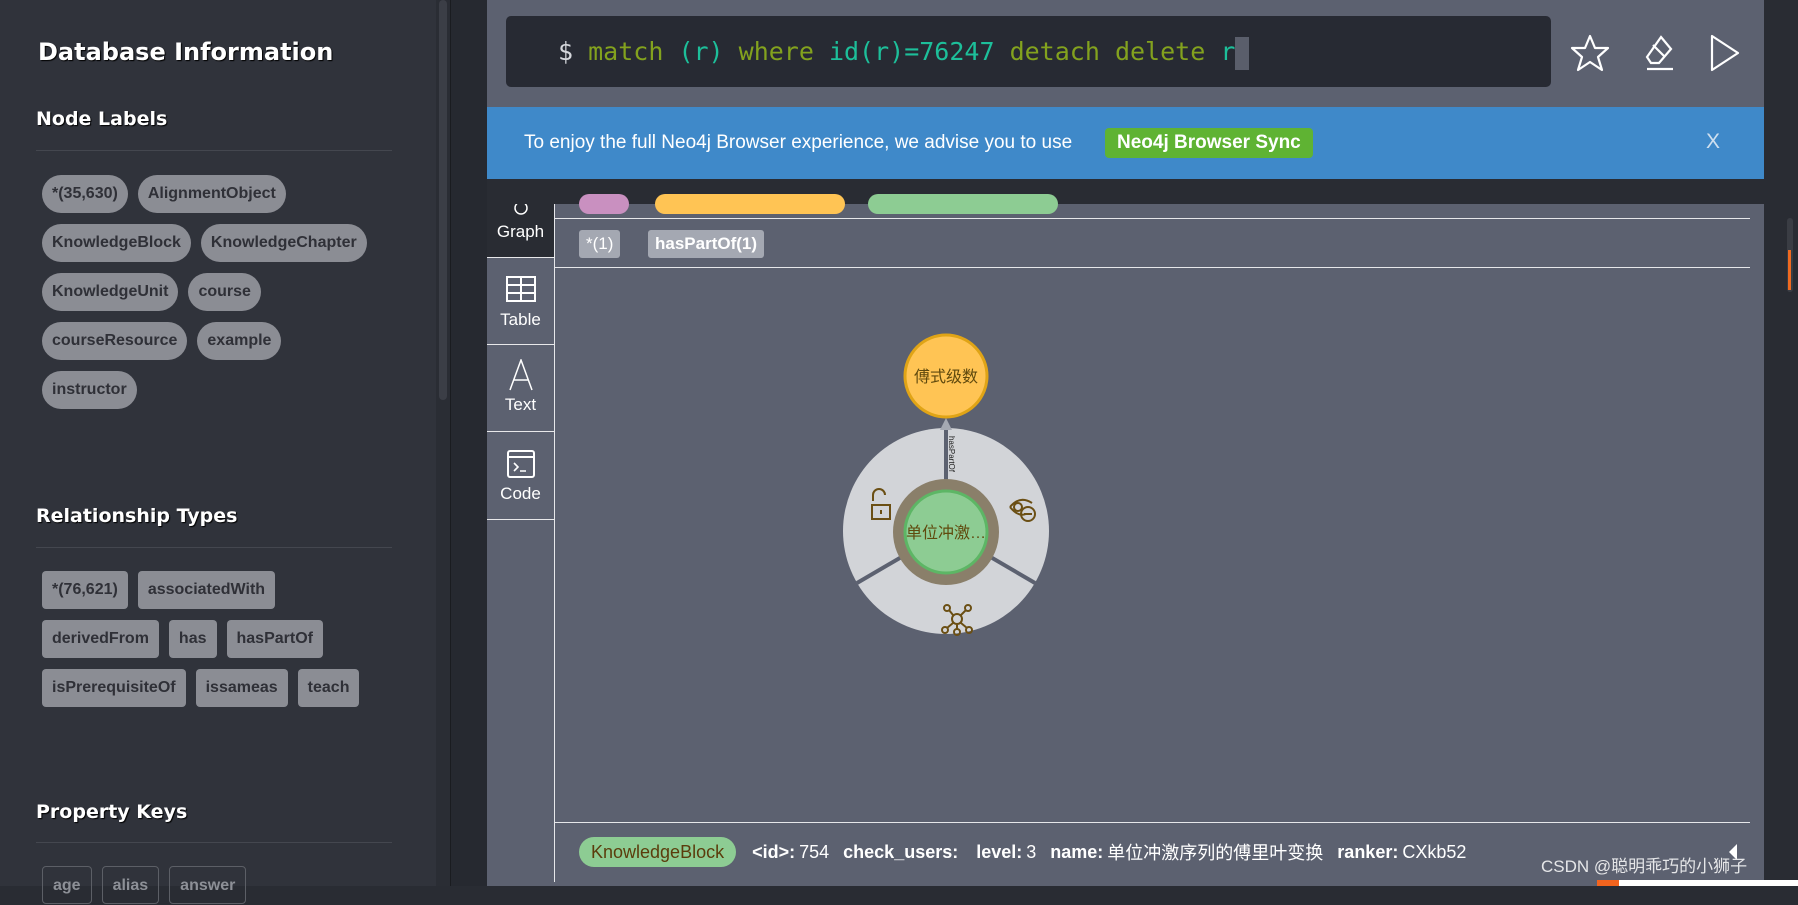 This screenshot has height=905, width=1798. What do you see at coordinates (1031, 851) in the screenshot?
I see `prop-value: 3` at bounding box center [1031, 851].